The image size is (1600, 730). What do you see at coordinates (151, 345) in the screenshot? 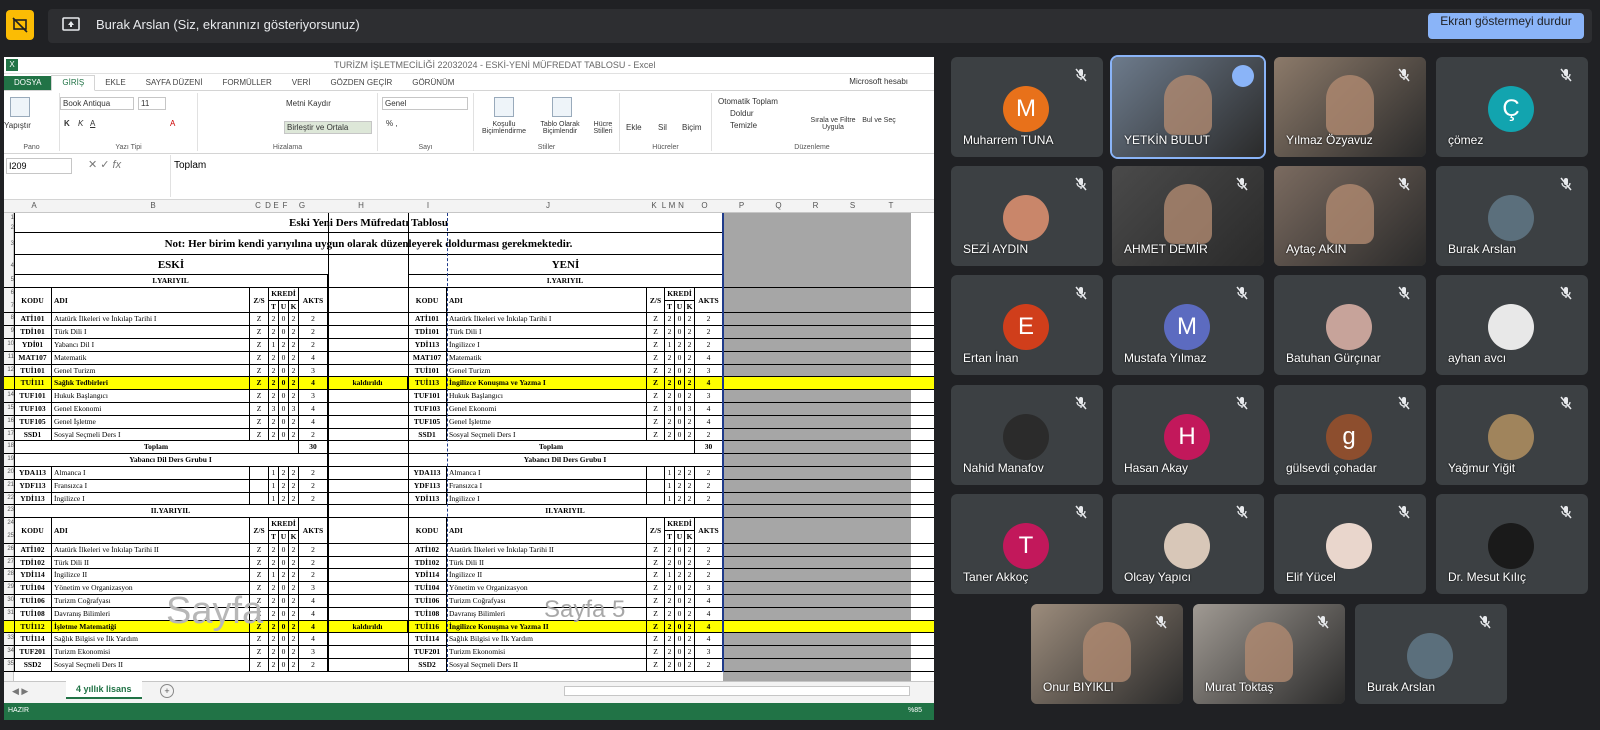
I see `cell-adi: Yabancı Dil I` at bounding box center [151, 345].